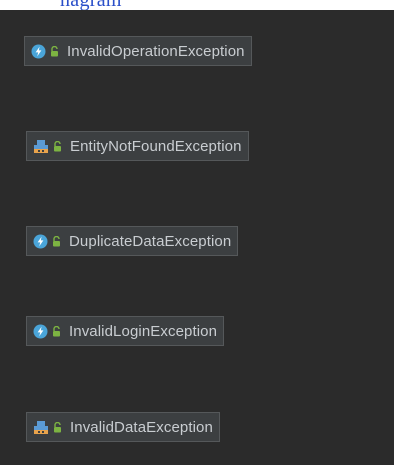 The image size is (404, 465). I want to click on node-invalid-data-exception: InvalidDataException, so click(123, 427).